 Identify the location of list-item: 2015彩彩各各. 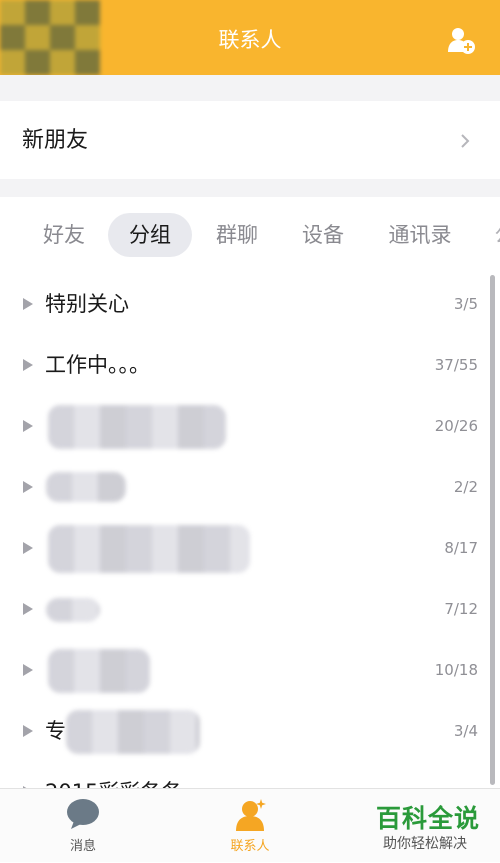
(250, 775).